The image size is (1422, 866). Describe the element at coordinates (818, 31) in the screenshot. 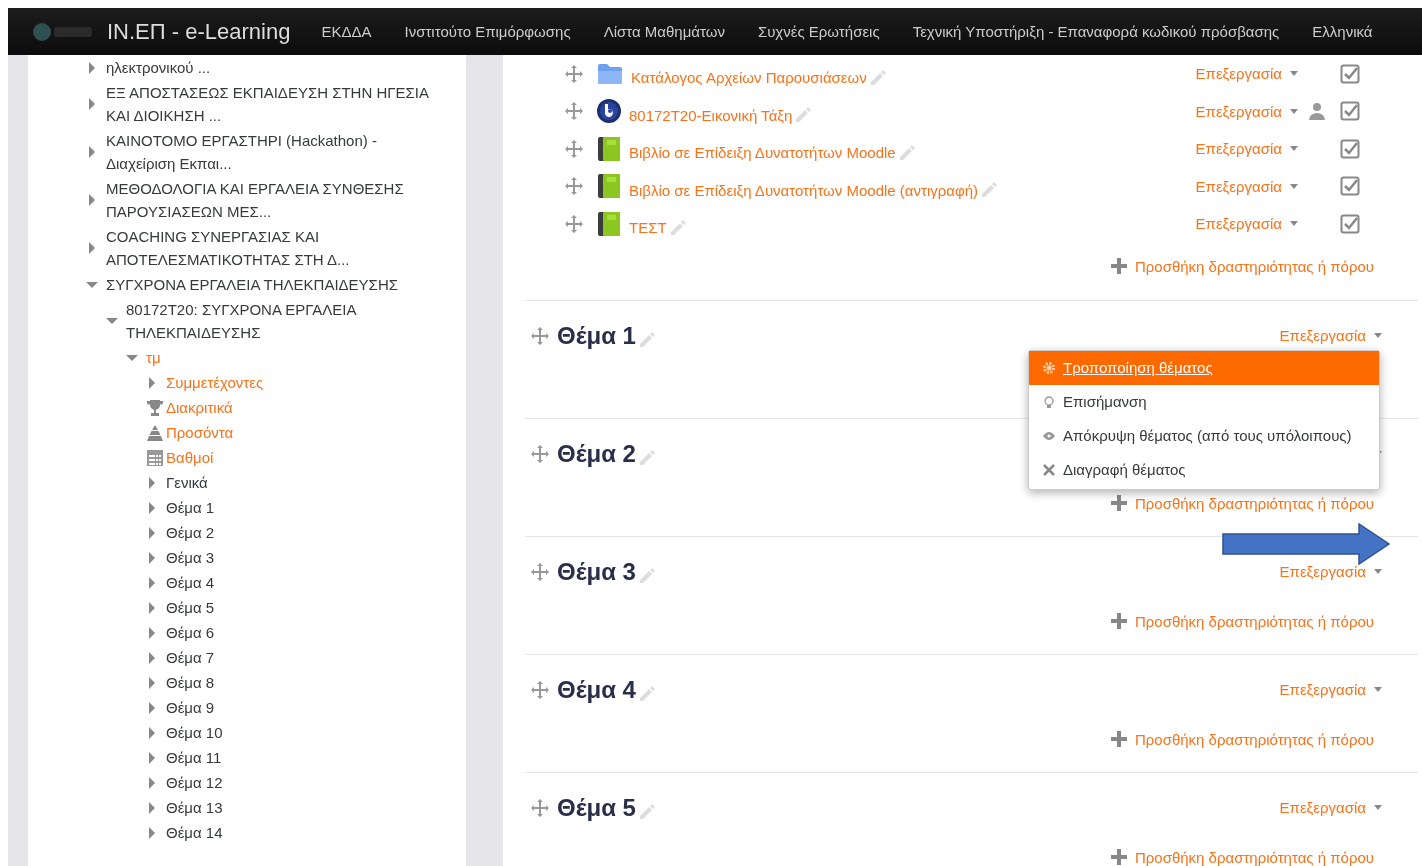

I see `nav-link: Συχνές Ερωτήσεις` at that location.